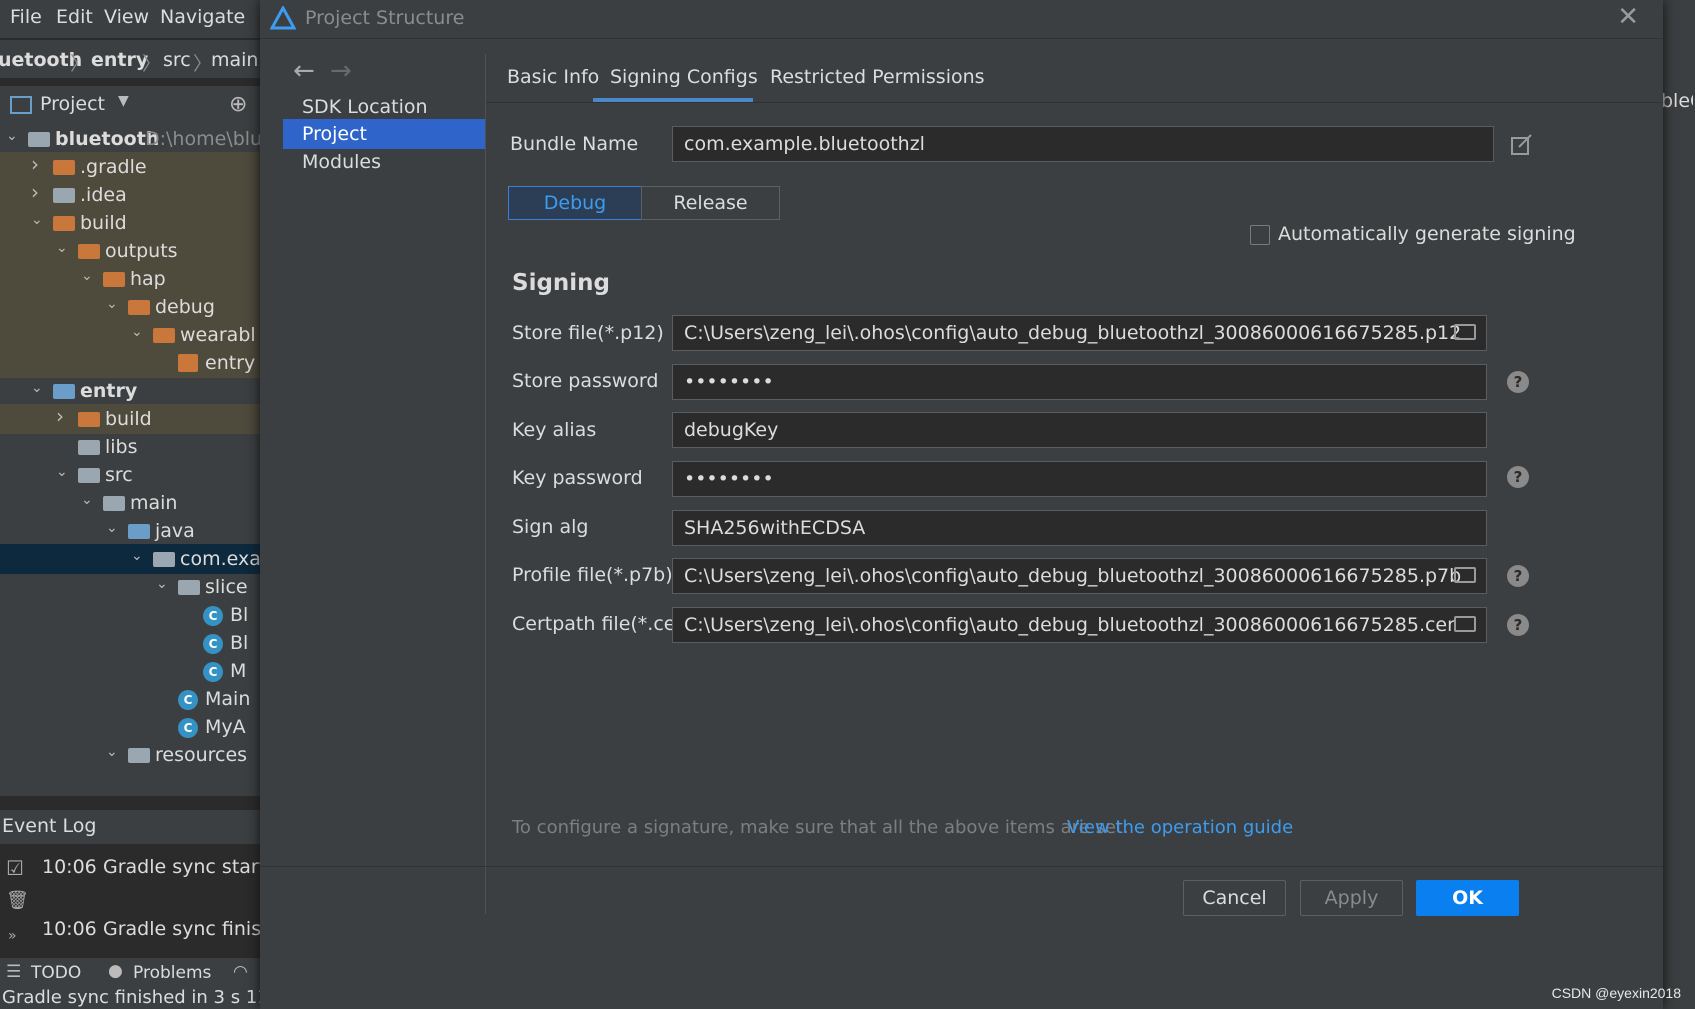 The image size is (1695, 1009). Describe the element at coordinates (1351, 898) in the screenshot. I see `apply-button: Apply` at that location.